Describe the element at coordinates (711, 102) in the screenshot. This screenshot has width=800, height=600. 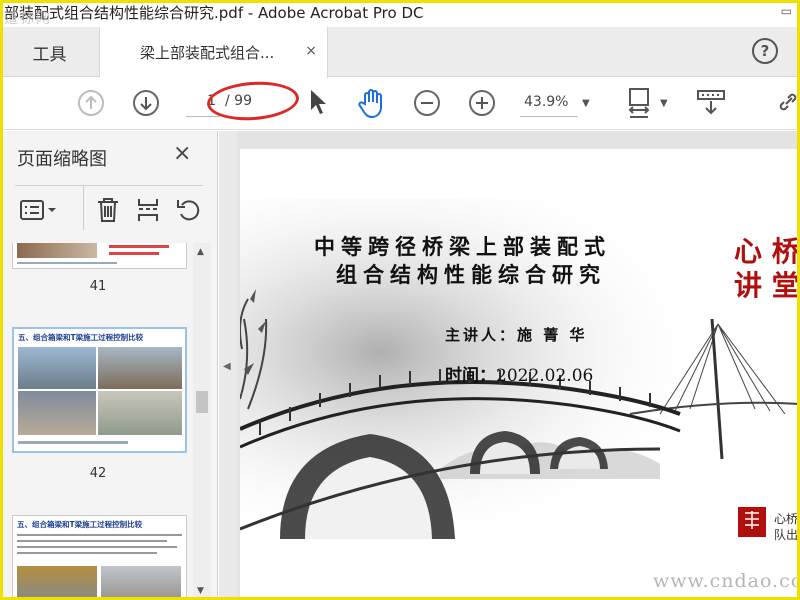
I see `scroll-mode-icon` at that location.